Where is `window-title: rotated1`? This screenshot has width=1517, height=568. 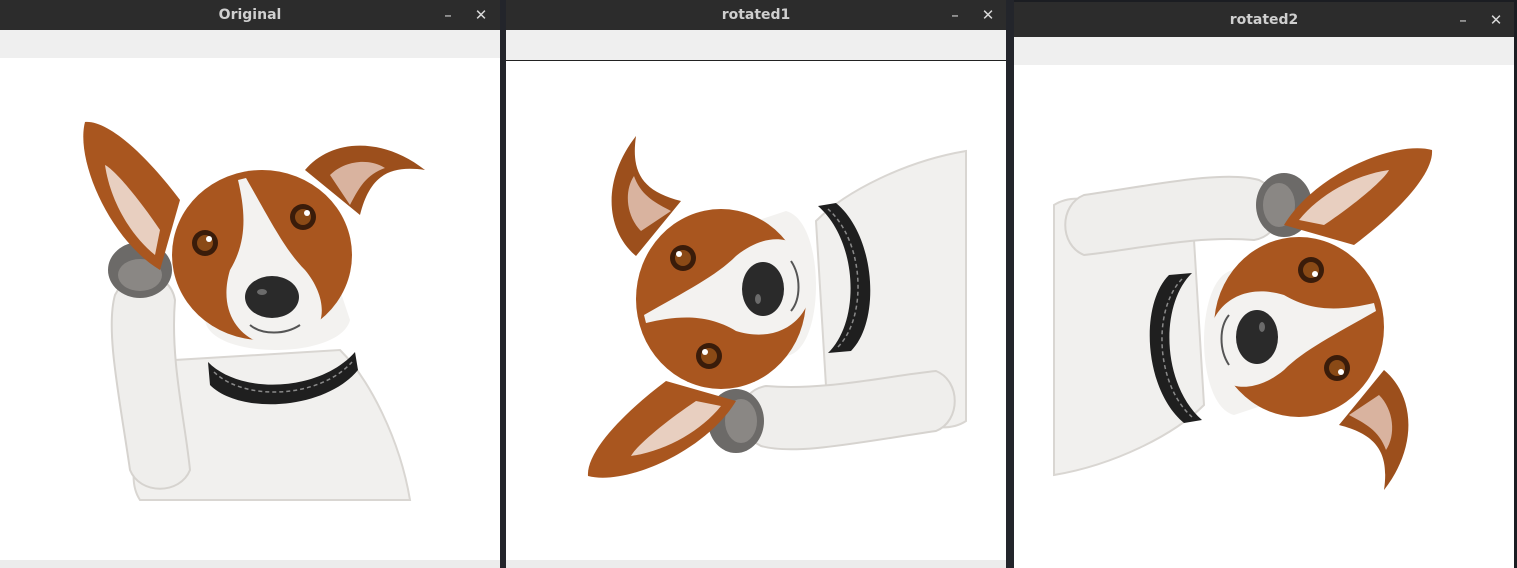 window-title: rotated1 is located at coordinates (756, 15).